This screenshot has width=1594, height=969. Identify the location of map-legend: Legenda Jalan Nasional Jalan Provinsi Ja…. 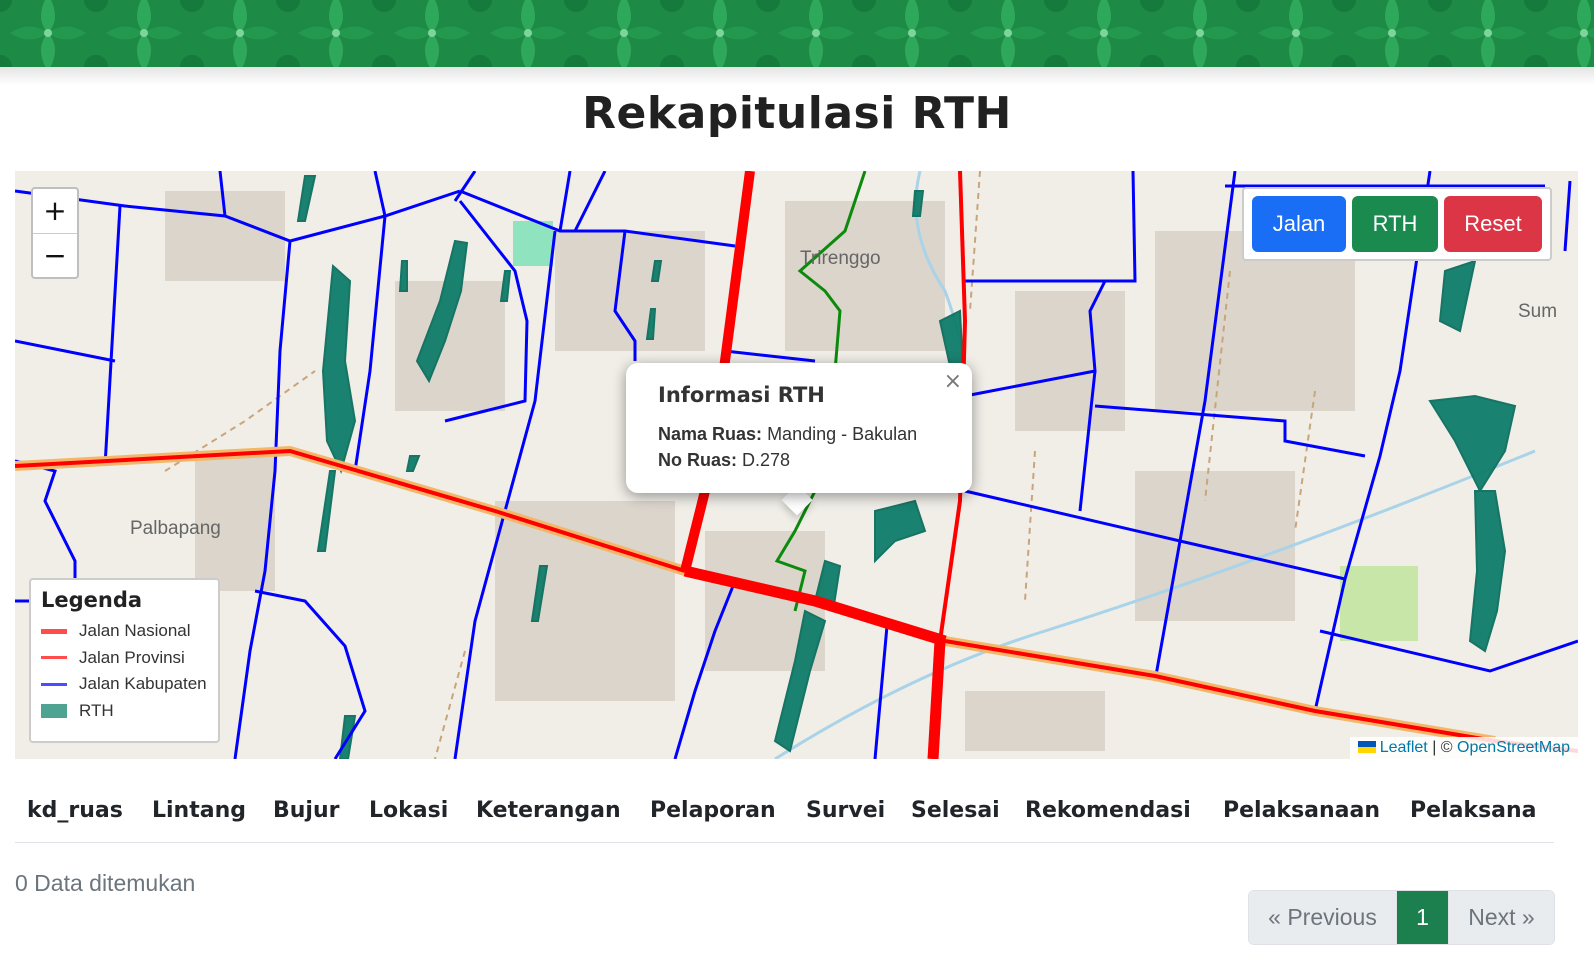
(124, 660).